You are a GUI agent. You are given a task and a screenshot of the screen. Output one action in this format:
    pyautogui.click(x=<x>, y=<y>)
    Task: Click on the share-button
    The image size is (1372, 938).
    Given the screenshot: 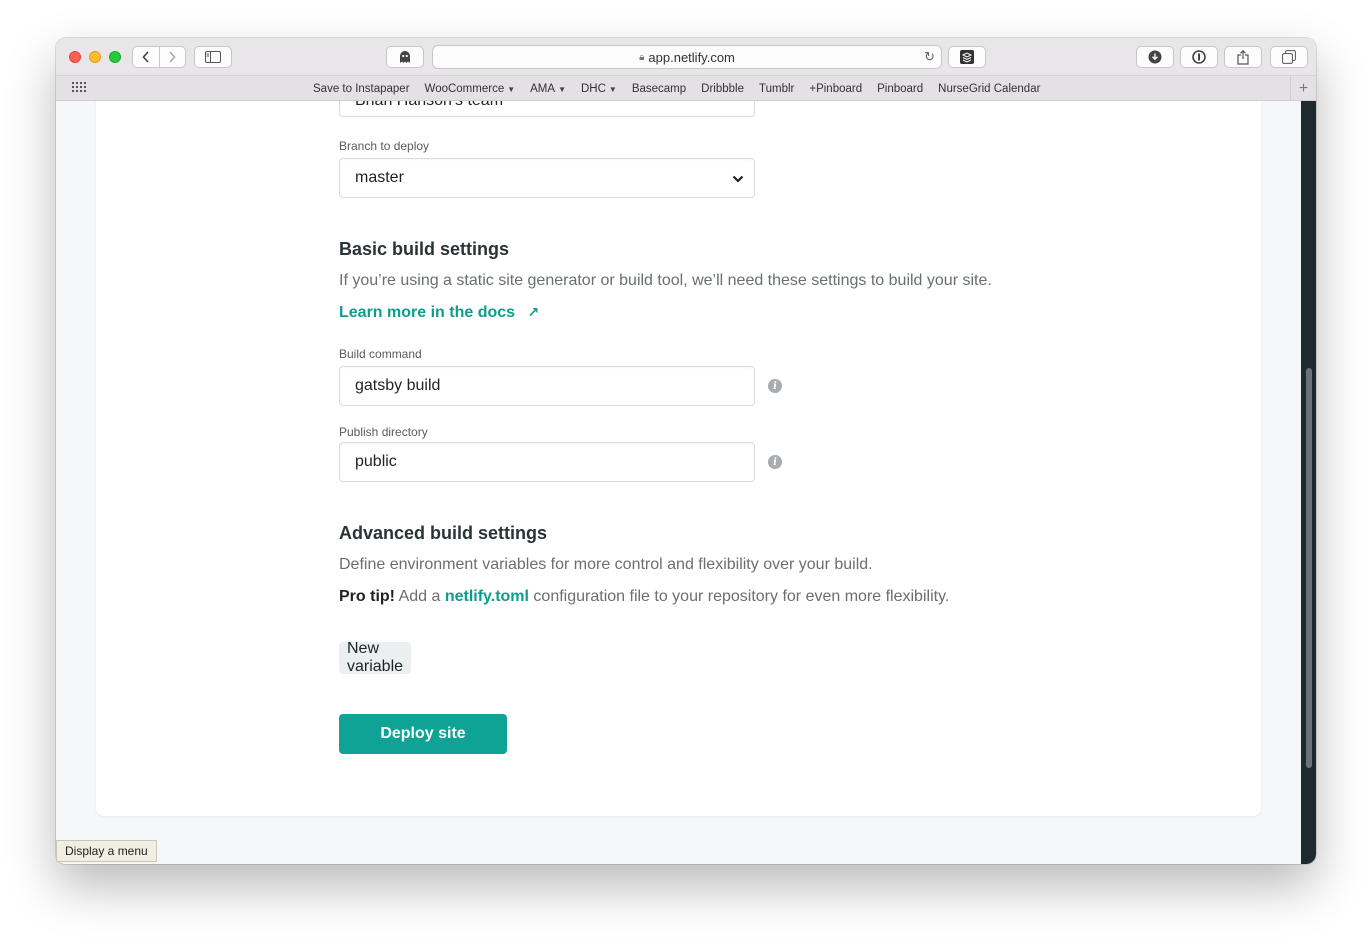 What is the action you would take?
    pyautogui.click(x=1243, y=57)
    